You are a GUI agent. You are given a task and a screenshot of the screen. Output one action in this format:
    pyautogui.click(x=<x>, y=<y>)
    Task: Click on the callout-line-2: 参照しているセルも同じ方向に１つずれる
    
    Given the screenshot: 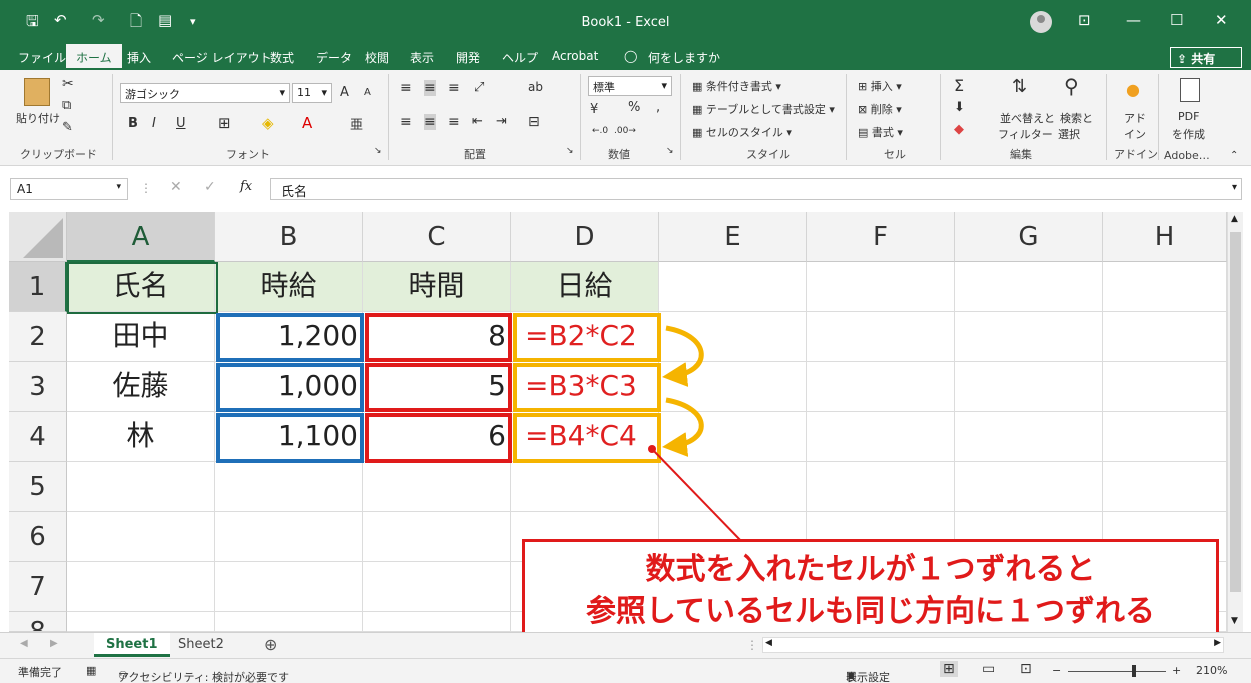 What is the action you would take?
    pyautogui.click(x=870, y=611)
    